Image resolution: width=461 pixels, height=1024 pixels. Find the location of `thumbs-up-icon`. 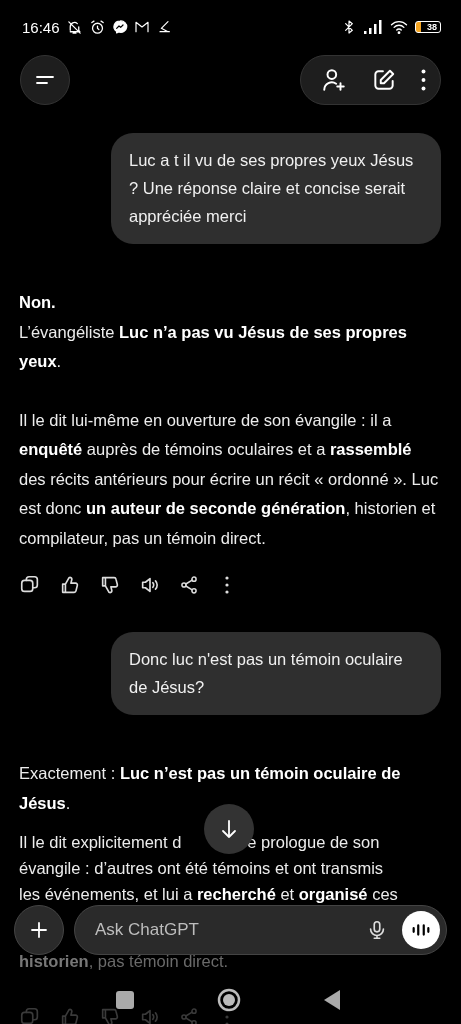

thumbs-up-icon is located at coordinates (70, 585).